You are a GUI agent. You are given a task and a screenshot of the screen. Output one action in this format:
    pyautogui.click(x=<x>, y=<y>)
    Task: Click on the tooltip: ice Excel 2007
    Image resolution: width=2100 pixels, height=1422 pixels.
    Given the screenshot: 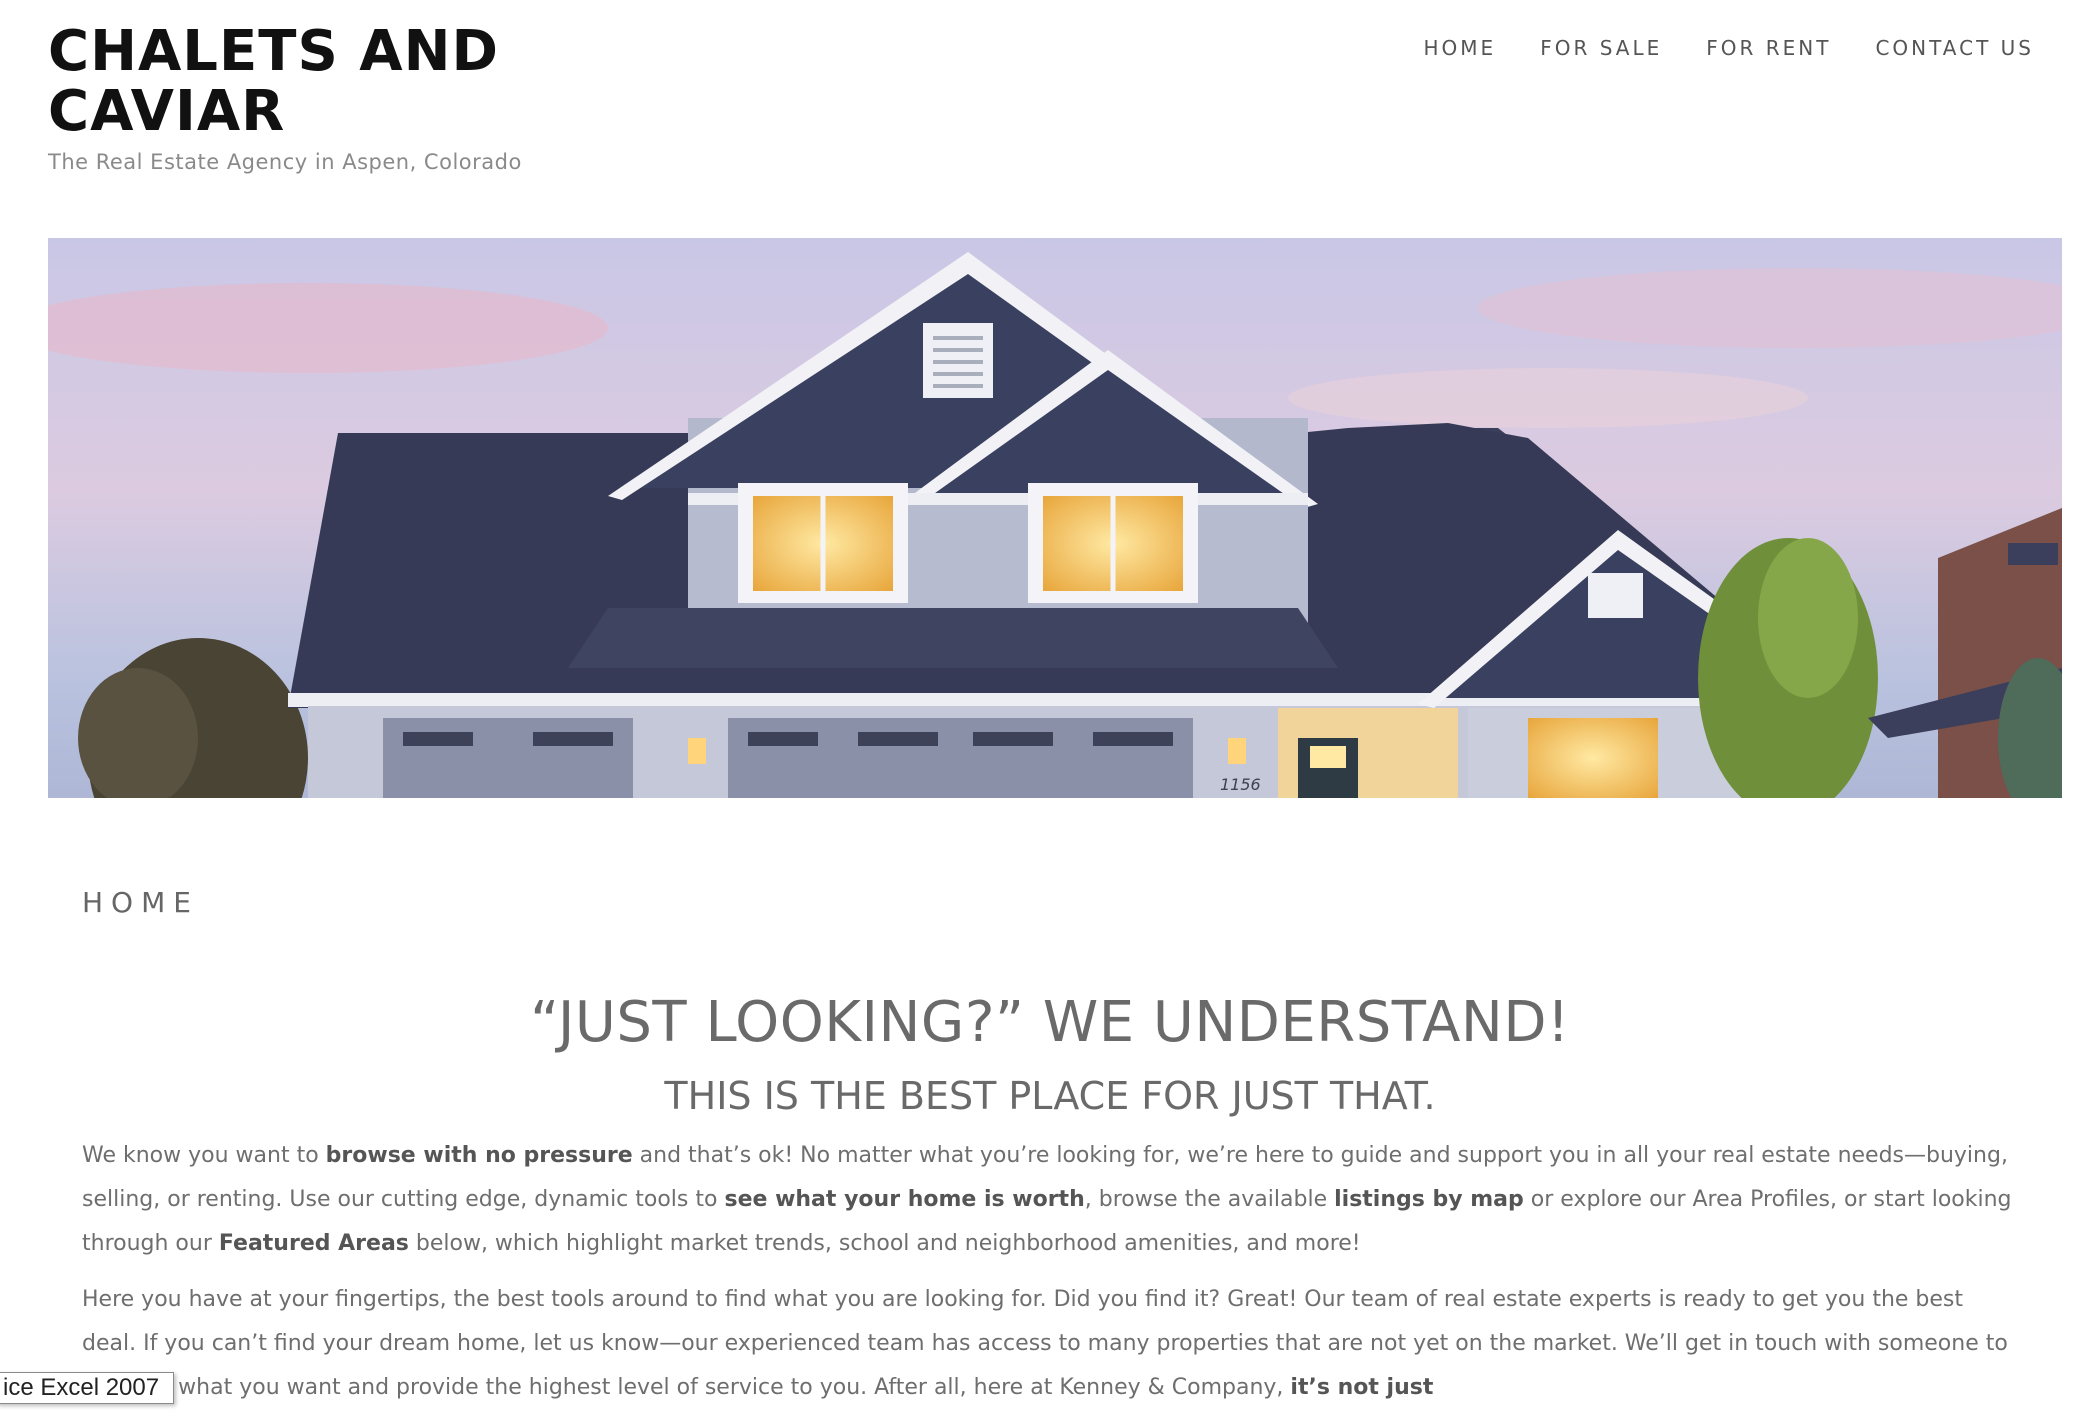 What is the action you would take?
    pyautogui.click(x=87, y=1388)
    